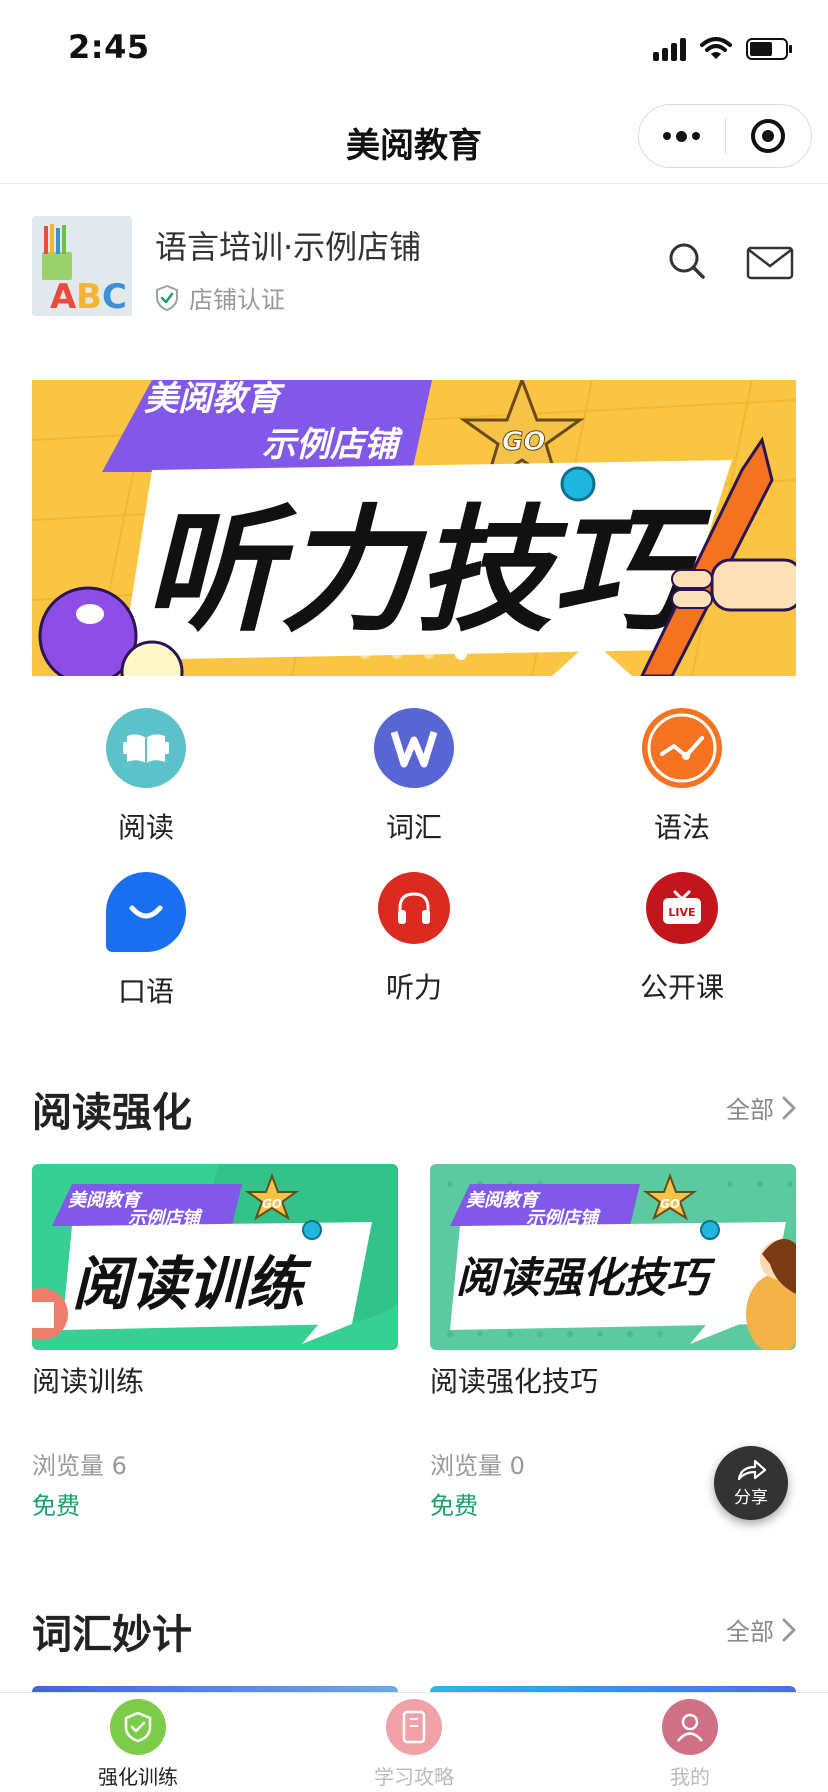 The width and height of the screenshot is (828, 1792). I want to click on section-more-vocabulary: 全部, so click(761, 1629).